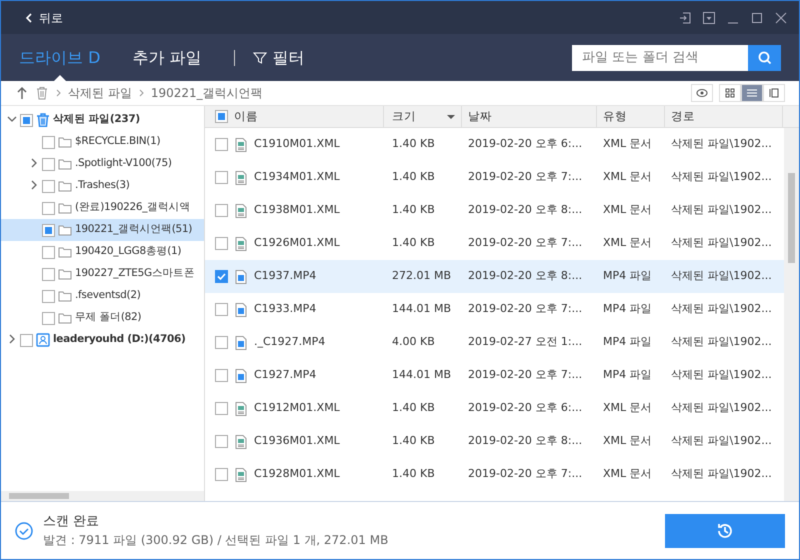 The width and height of the screenshot is (800, 560). What do you see at coordinates (615, 117) in the screenshot?
I see `column-header: 유형` at bounding box center [615, 117].